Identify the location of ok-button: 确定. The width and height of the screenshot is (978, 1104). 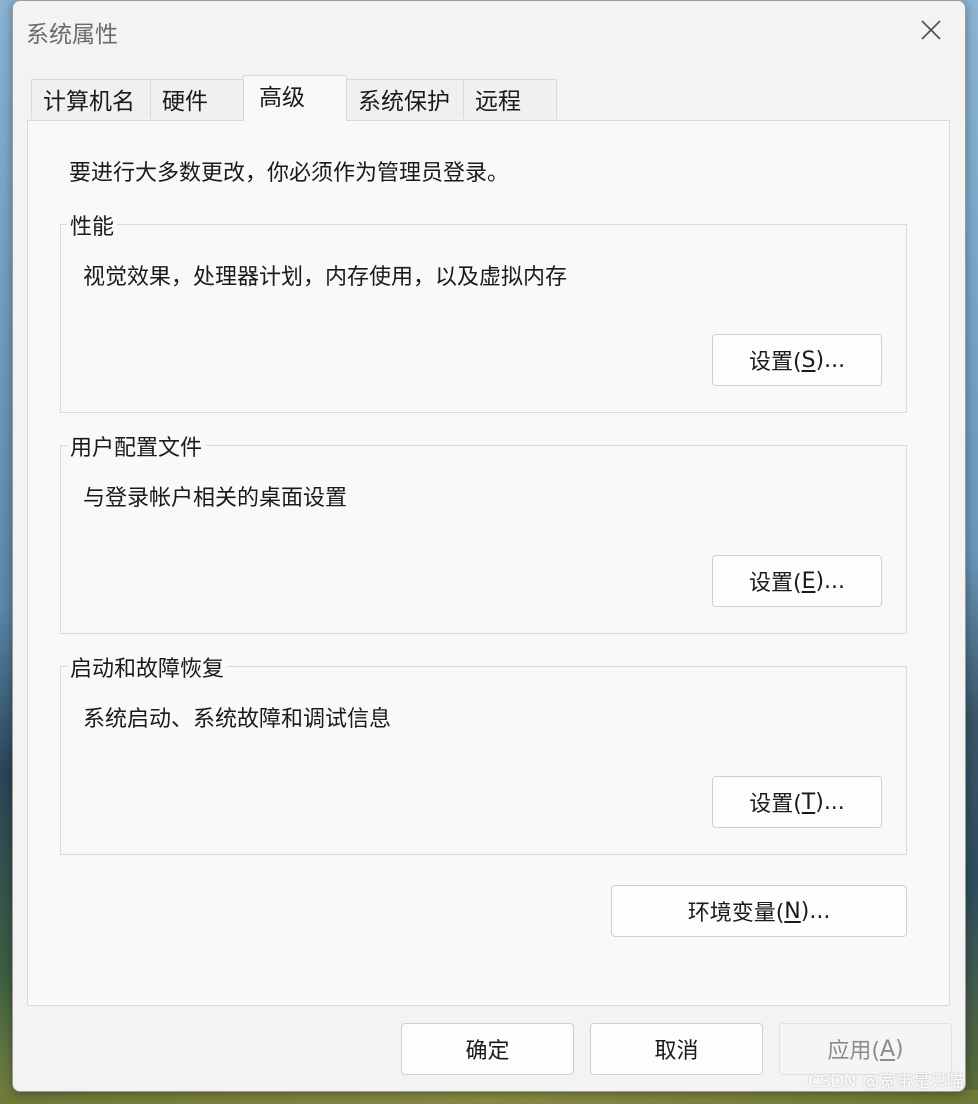
(487, 1049).